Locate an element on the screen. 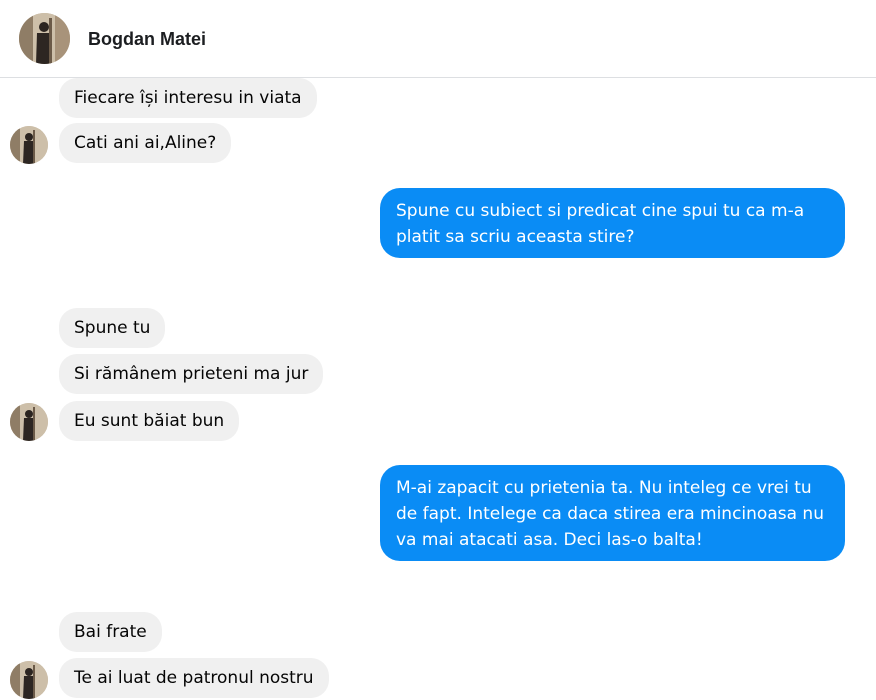  contact-photo-icon is located at coordinates (44, 38).